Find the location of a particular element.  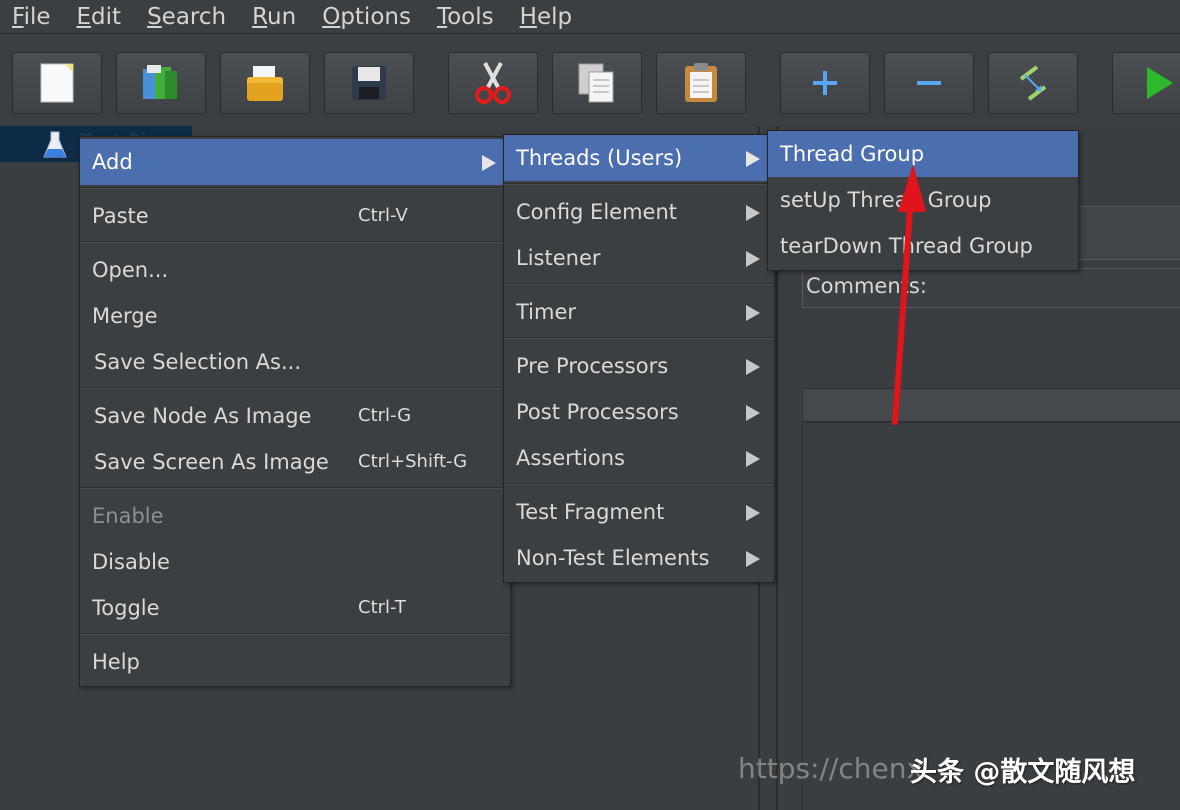

menu-file: File is located at coordinates (31, 17).